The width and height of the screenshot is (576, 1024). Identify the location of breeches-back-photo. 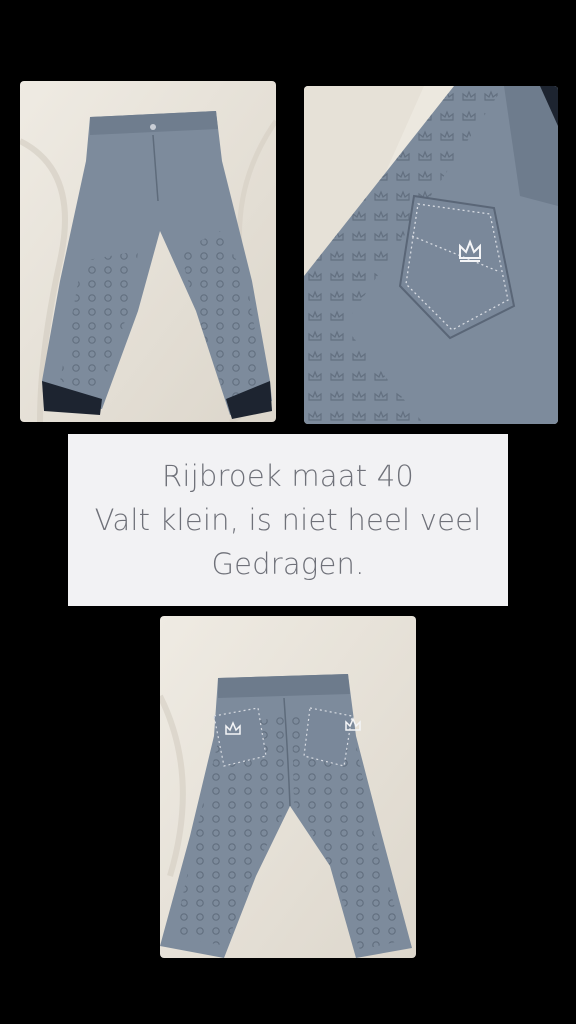
(288, 787).